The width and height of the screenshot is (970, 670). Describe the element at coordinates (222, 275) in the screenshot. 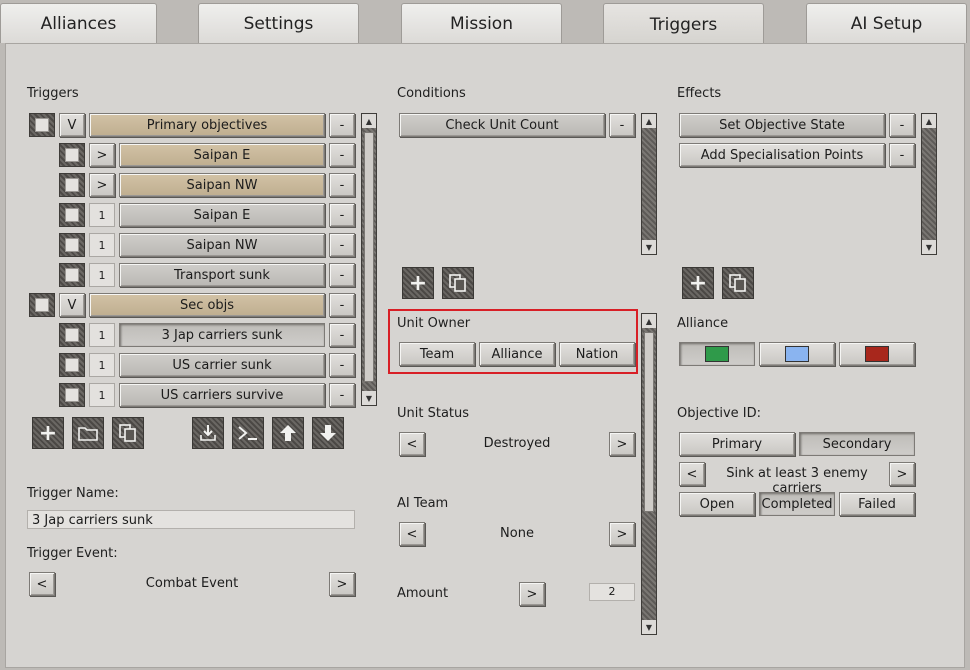

I see `trigger-item: Transport sunk` at that location.